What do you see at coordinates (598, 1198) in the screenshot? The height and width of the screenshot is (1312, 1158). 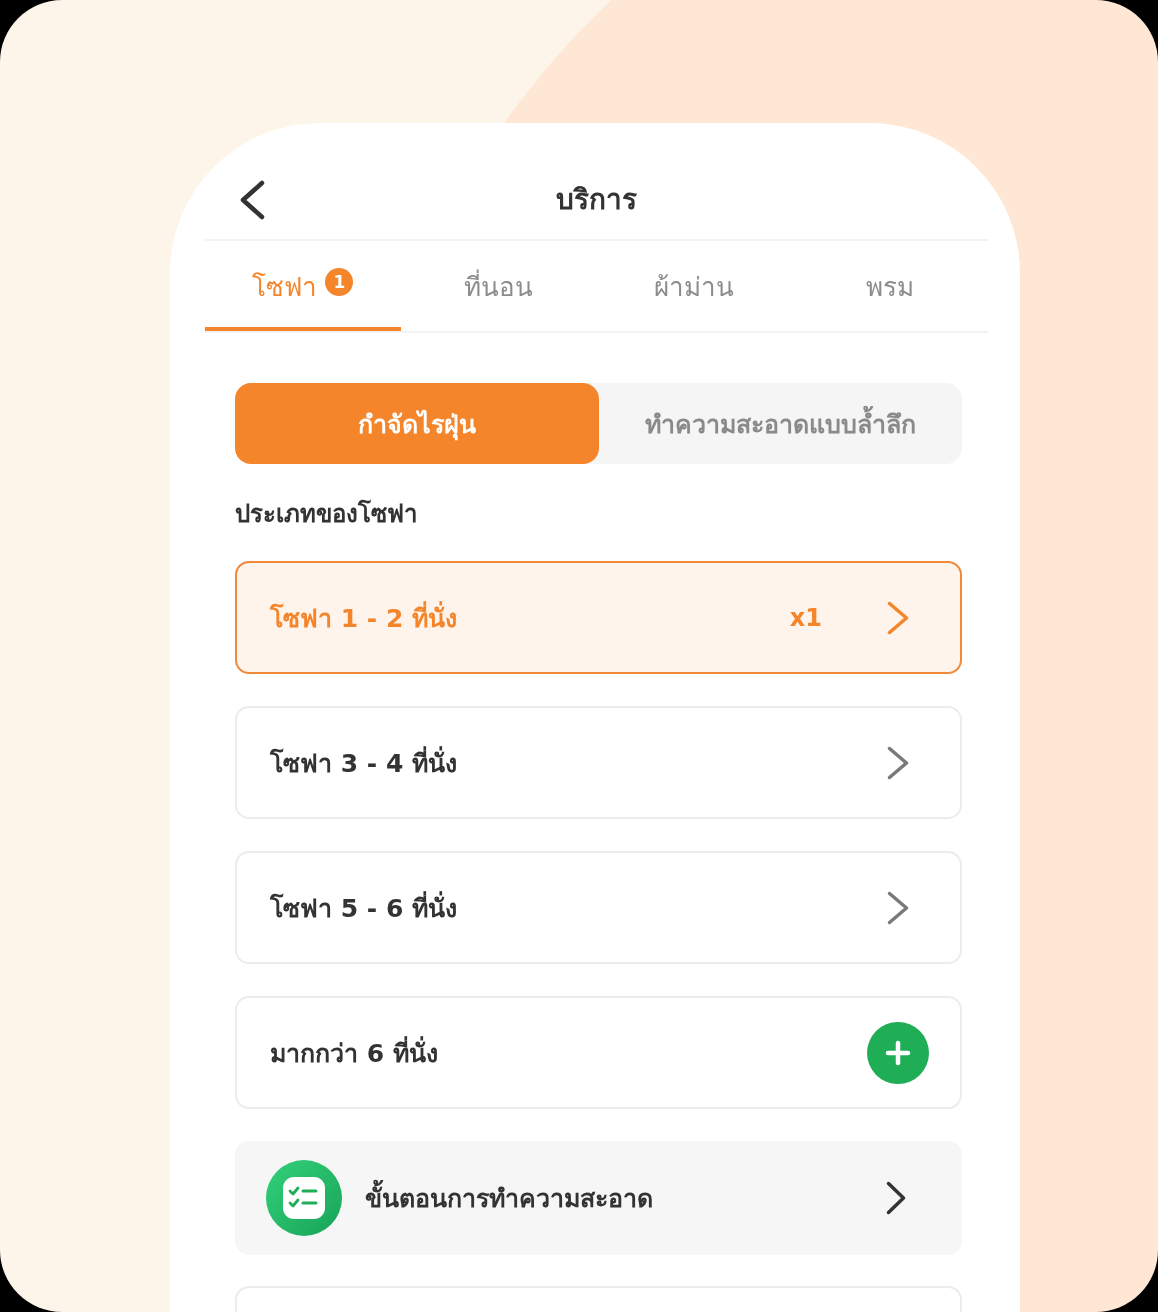 I see `cleaning-steps-link: ขั้นตอนการทำความสะอาด` at bounding box center [598, 1198].